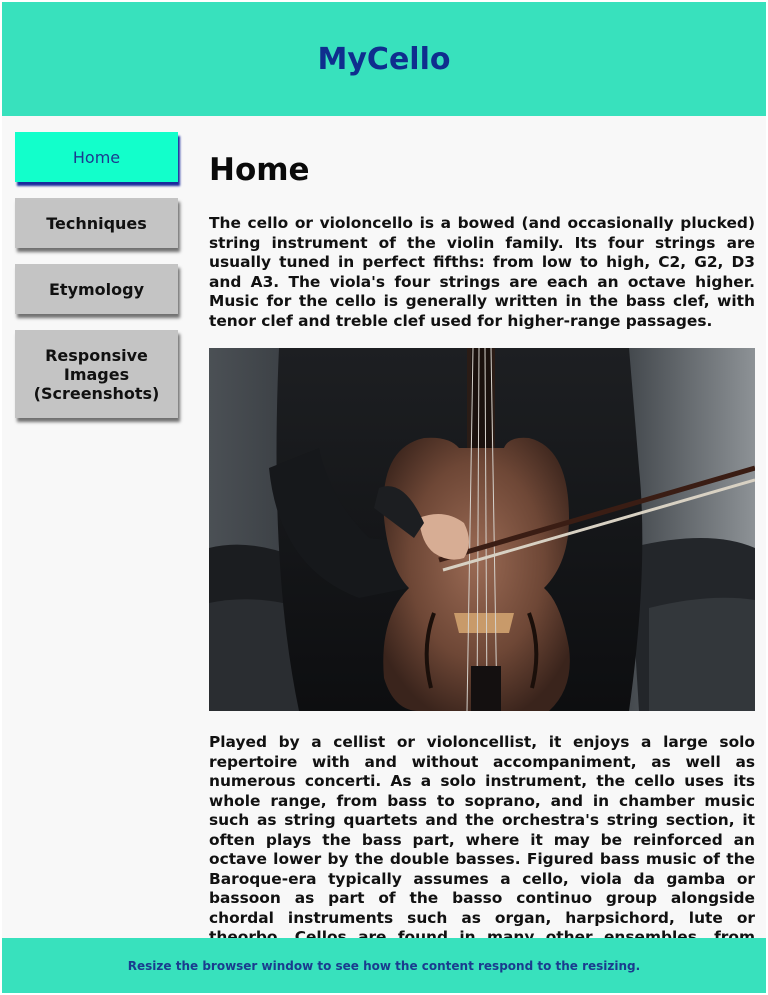  I want to click on sidebar-item-techniques: Techniques, so click(96, 223).